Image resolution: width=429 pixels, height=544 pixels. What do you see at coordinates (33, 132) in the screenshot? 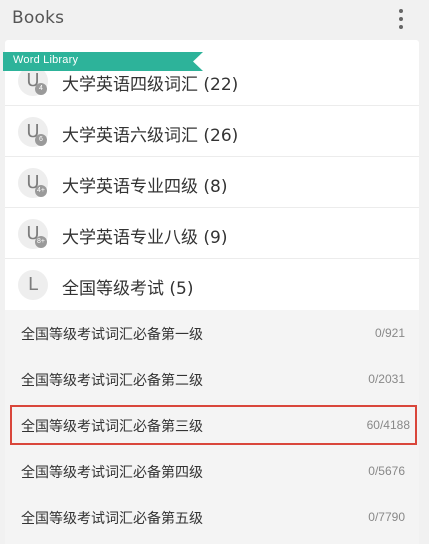
I see `library-avatar: U 6` at bounding box center [33, 132].